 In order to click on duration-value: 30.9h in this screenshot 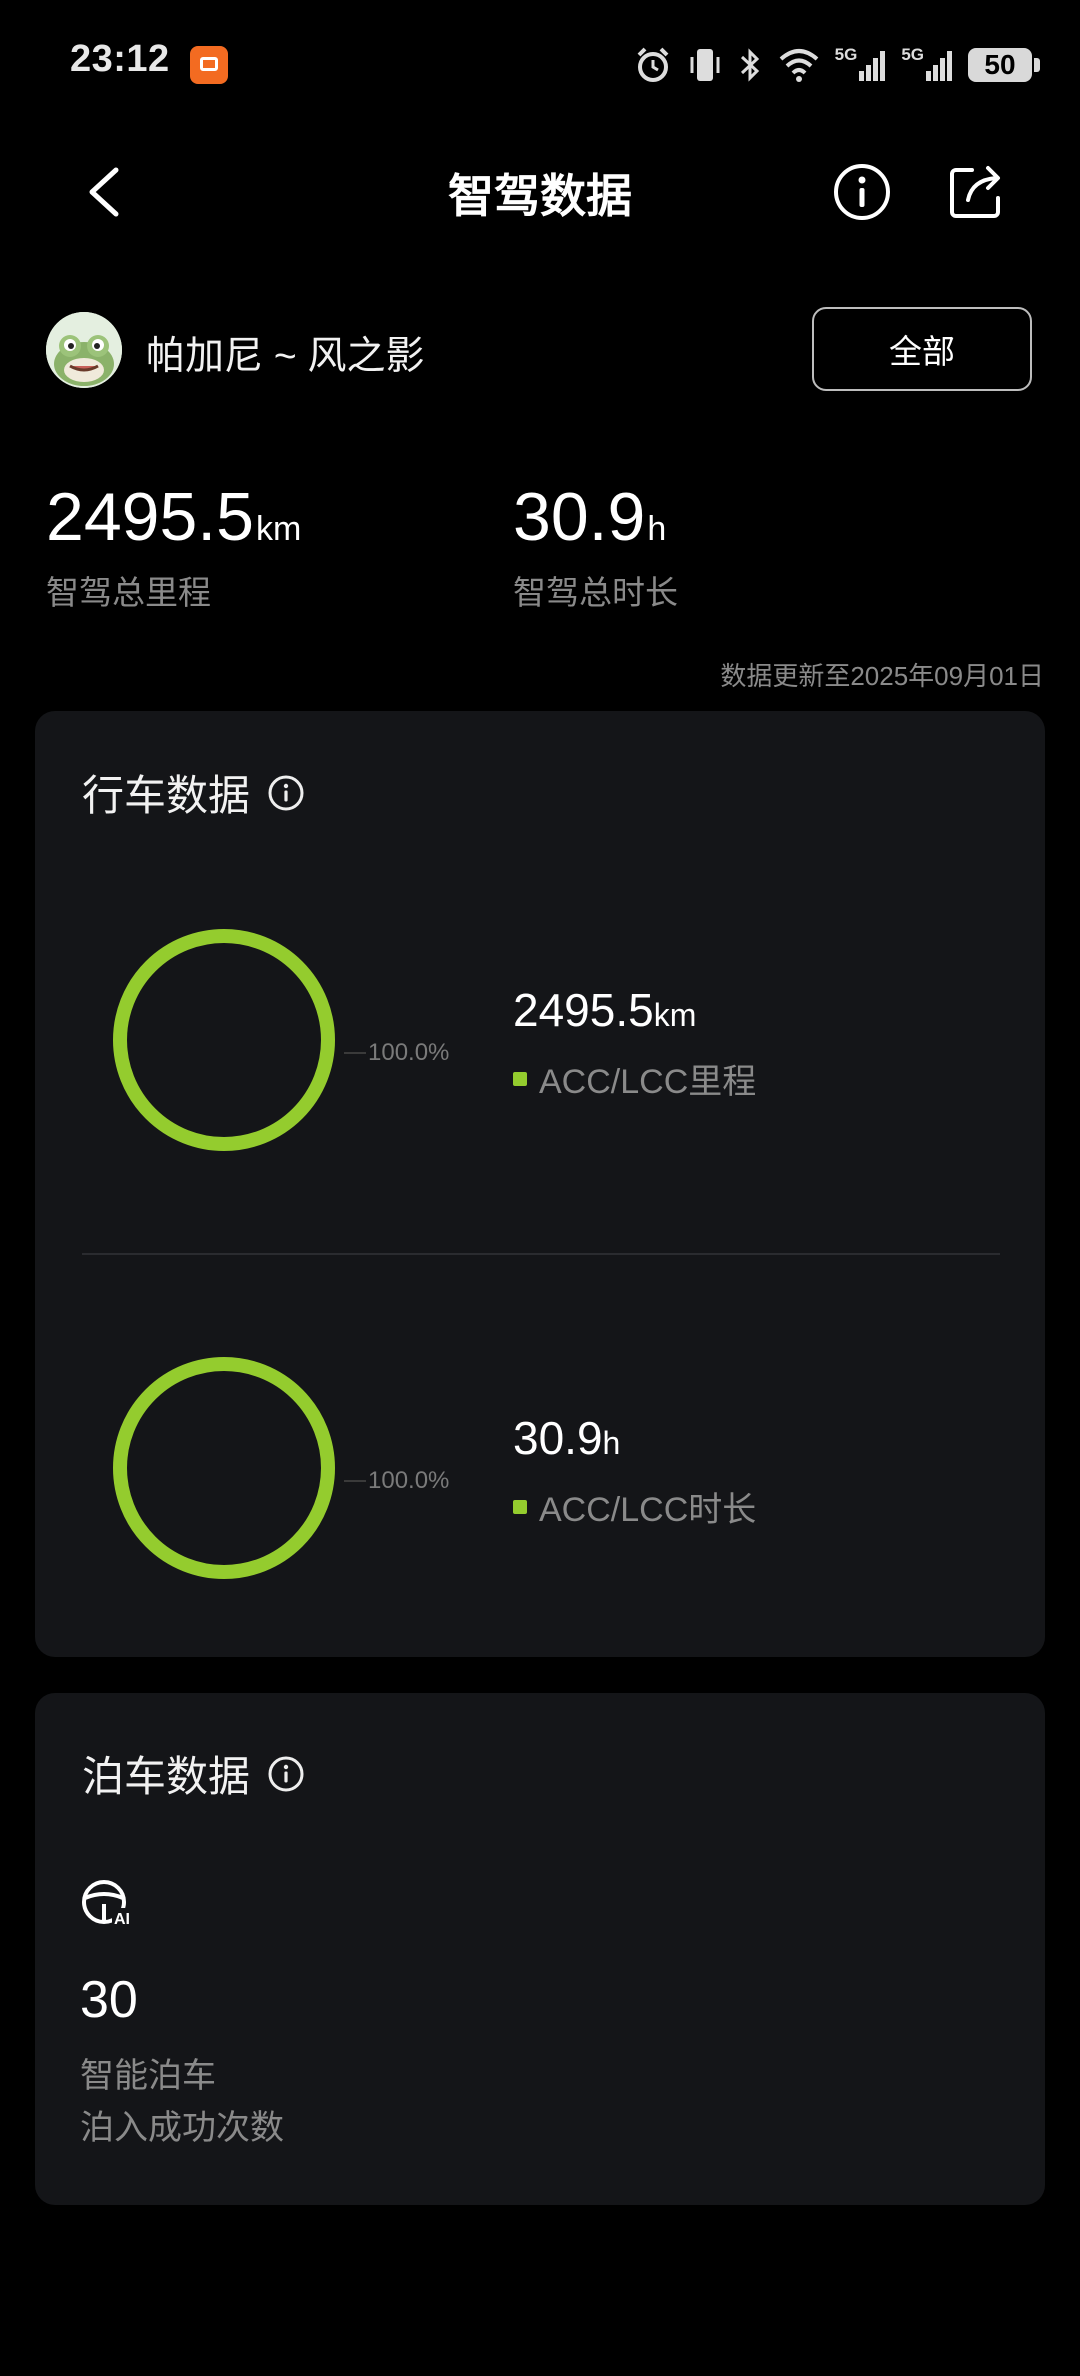, I will do `click(566, 1438)`.